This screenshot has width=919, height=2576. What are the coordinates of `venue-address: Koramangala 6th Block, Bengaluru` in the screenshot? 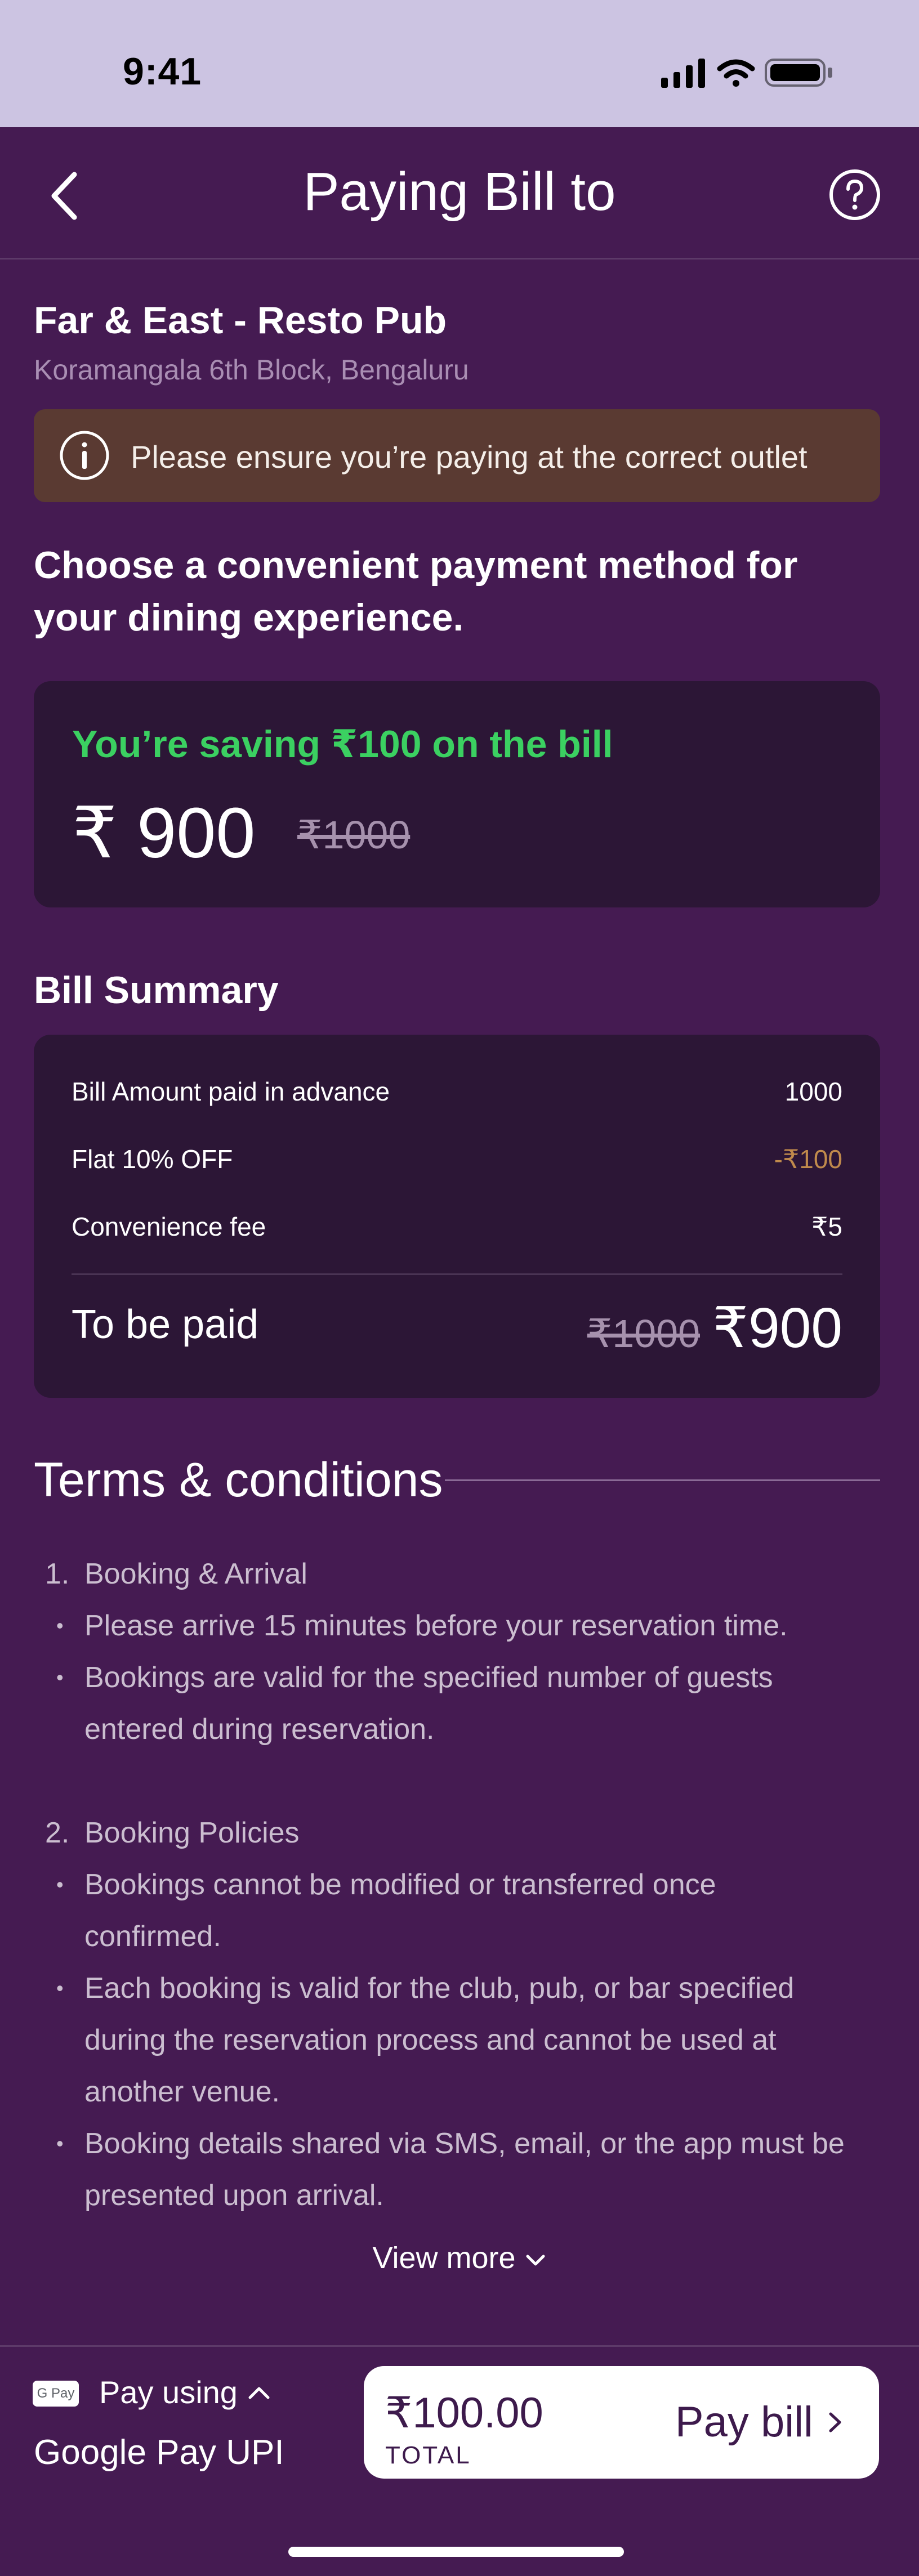 It's located at (251, 370).